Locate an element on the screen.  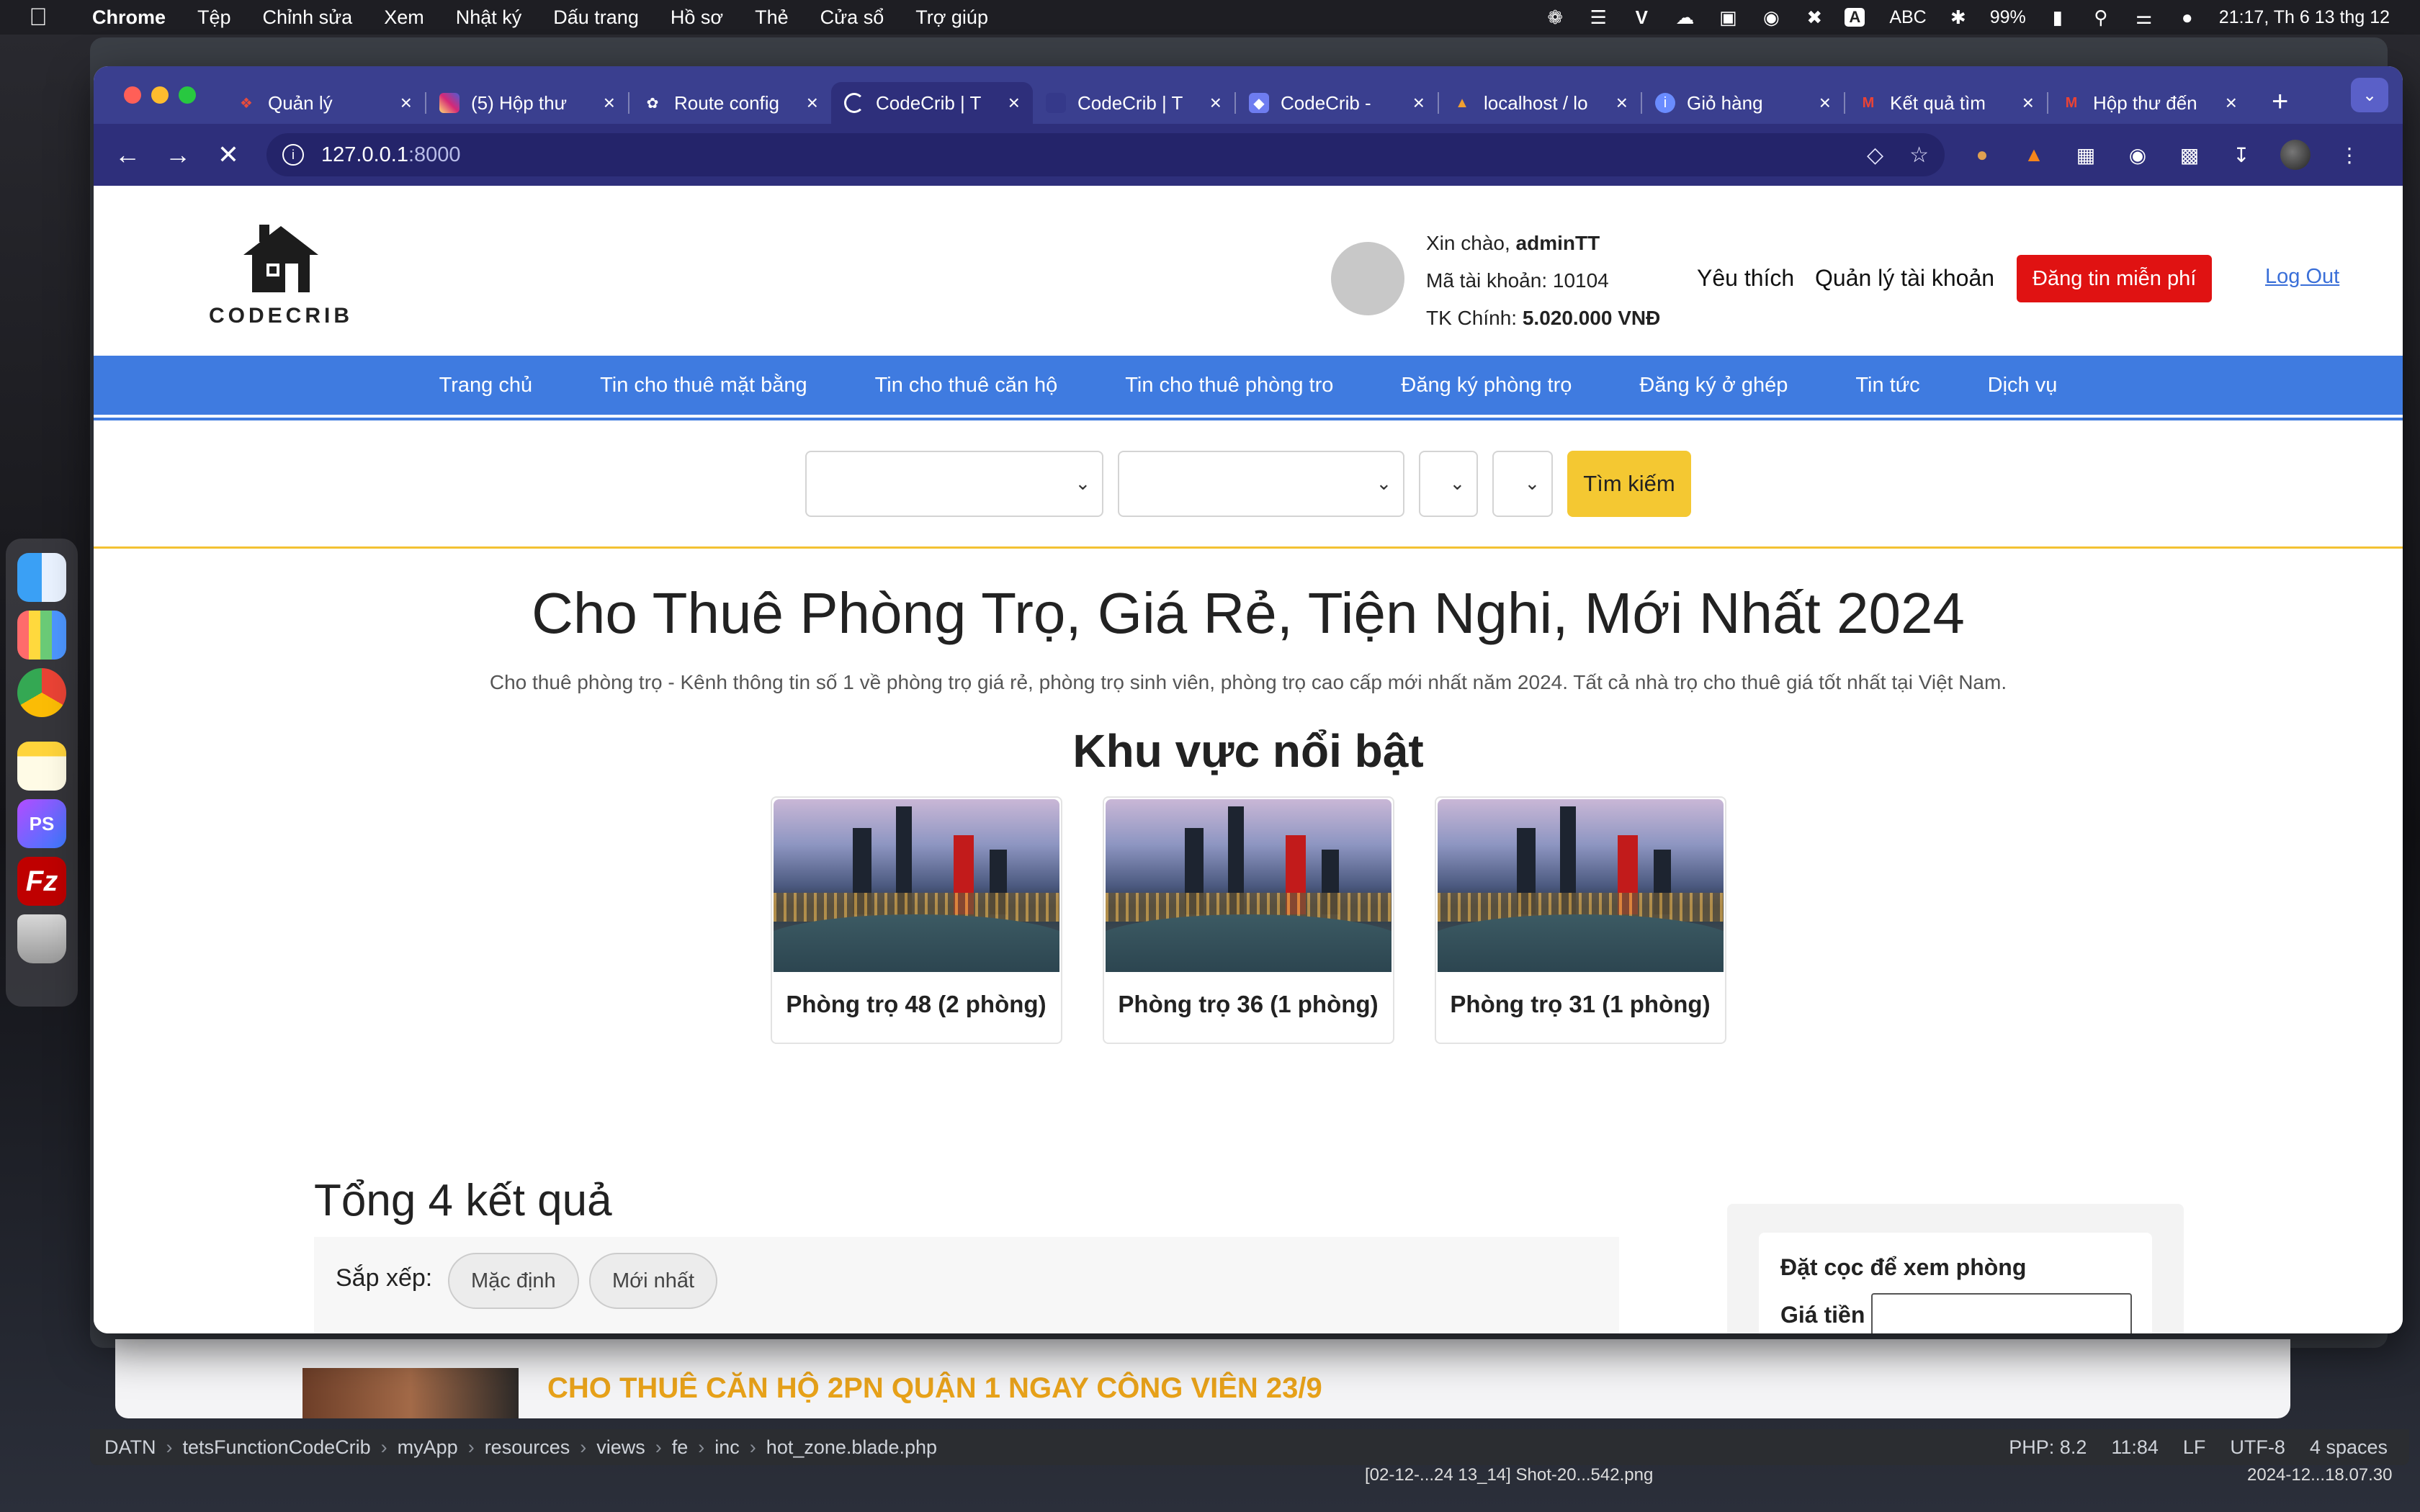
post-free-button: Đăng tin miễn phí is located at coordinates (2115, 278).